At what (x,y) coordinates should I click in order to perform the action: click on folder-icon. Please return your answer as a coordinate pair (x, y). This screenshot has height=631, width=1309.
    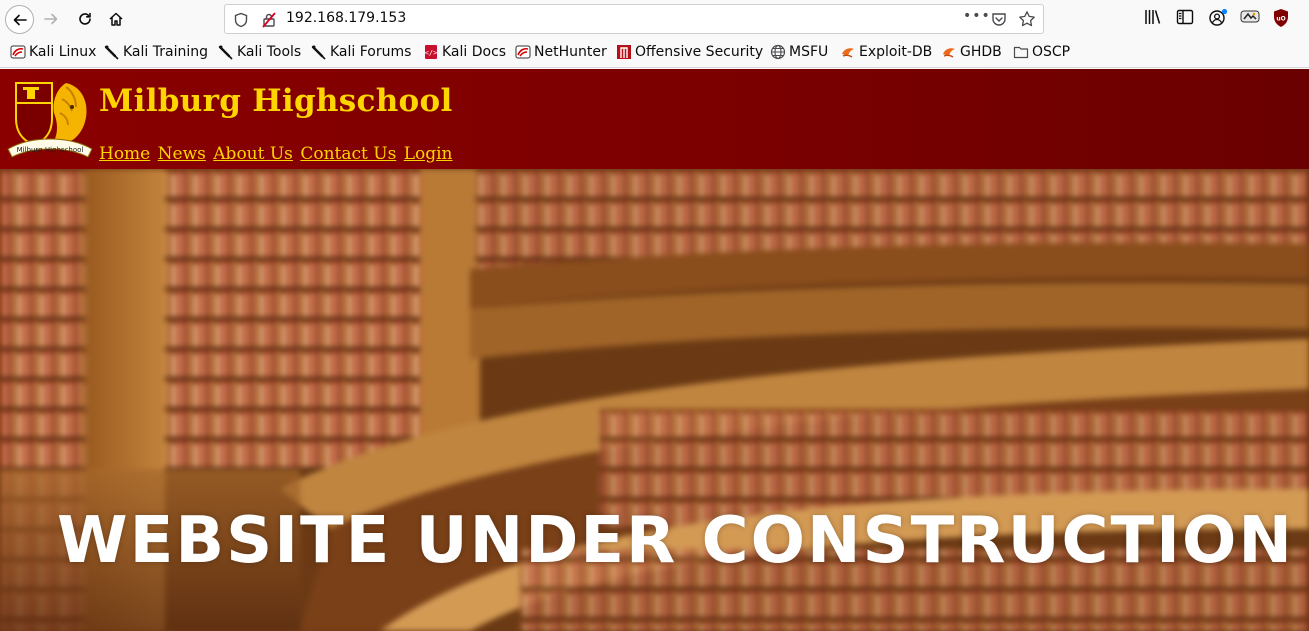
    Looking at the image, I should click on (1021, 52).